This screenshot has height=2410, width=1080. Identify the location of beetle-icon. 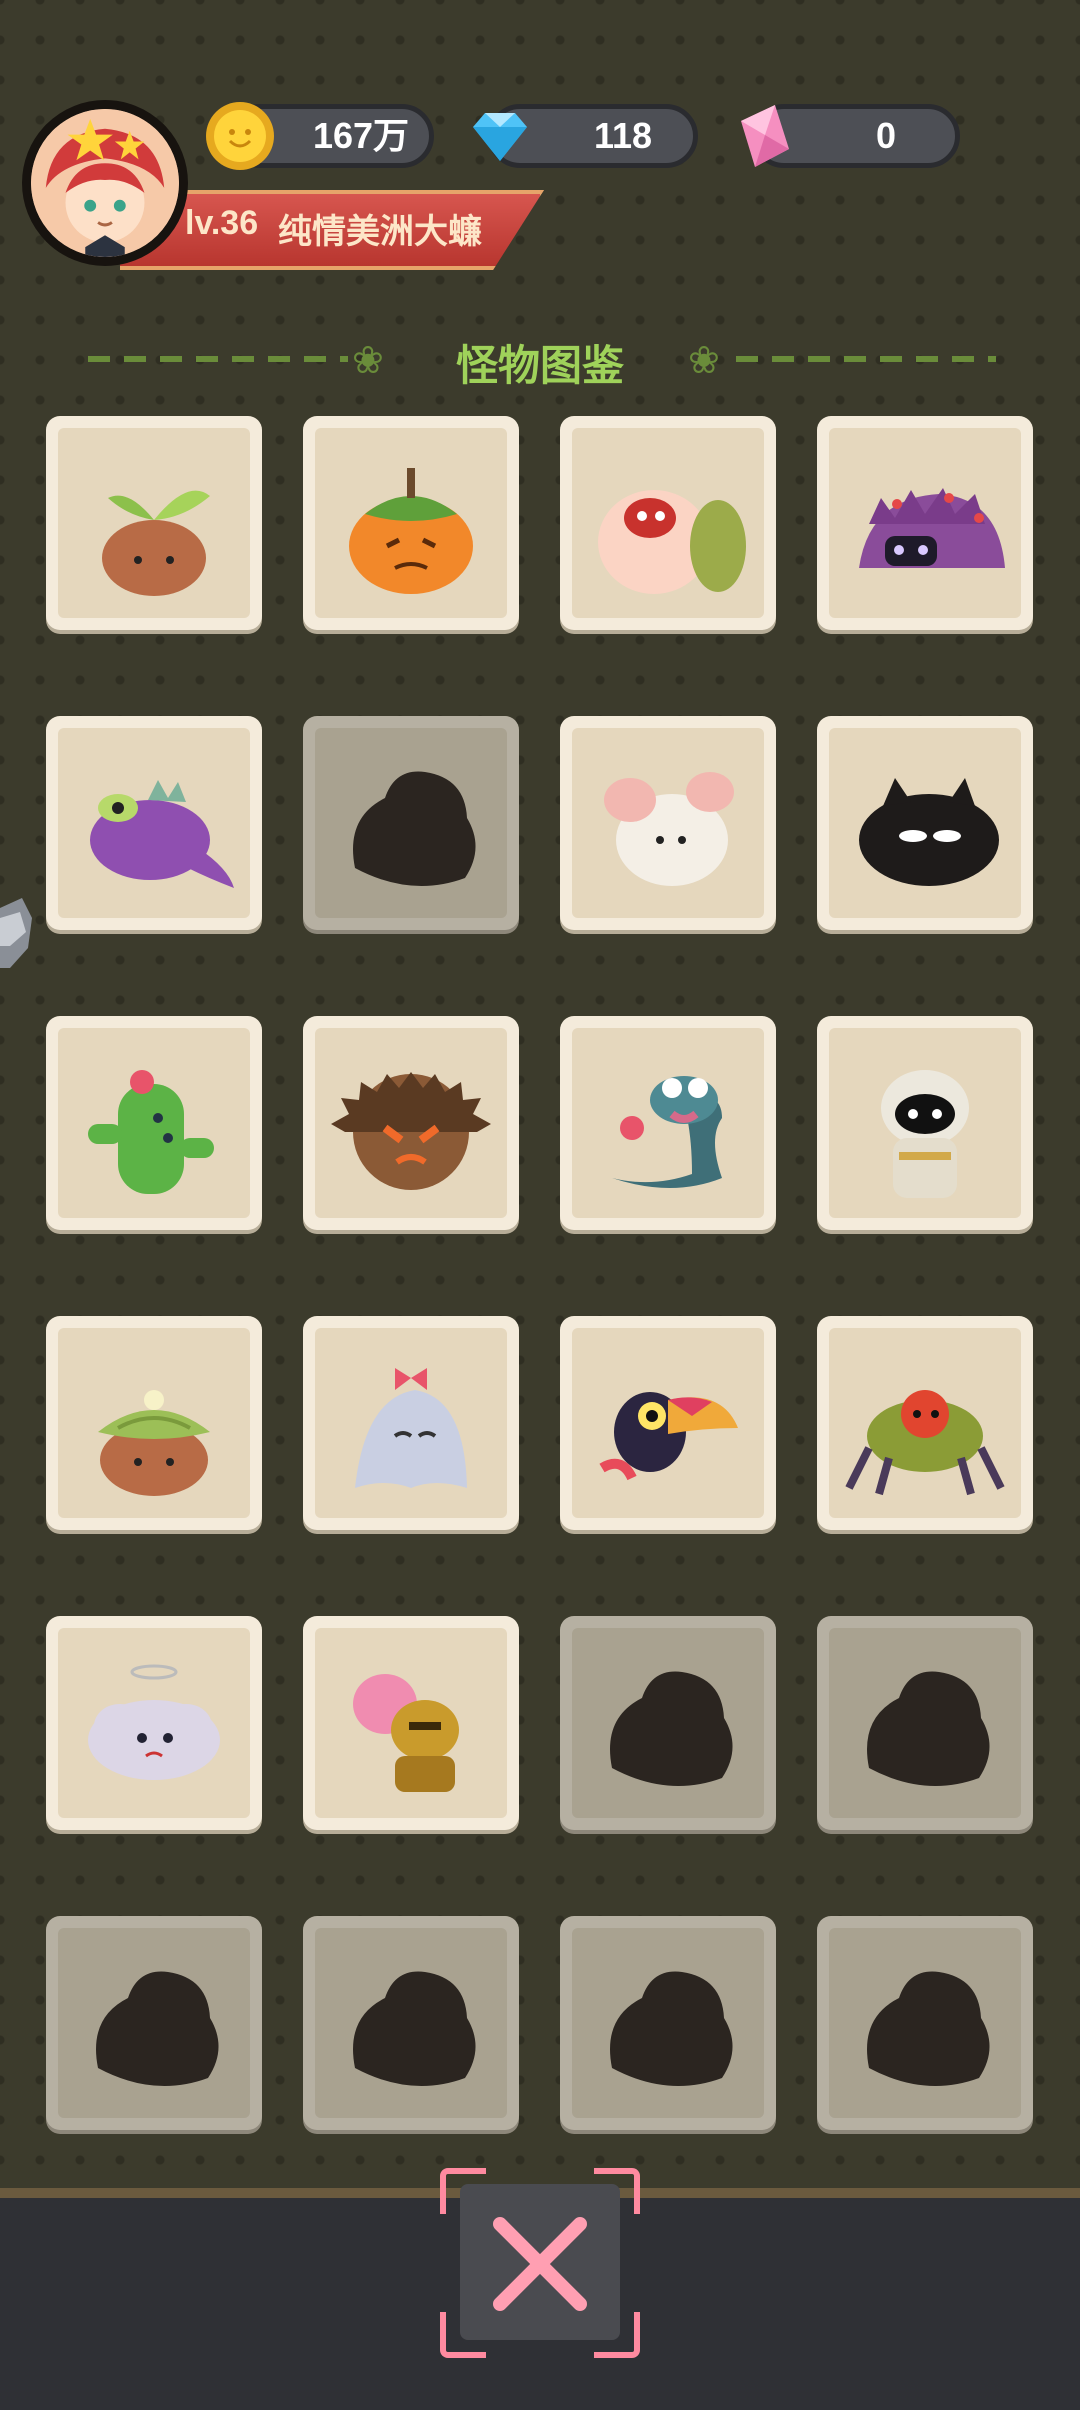
(925, 1443).